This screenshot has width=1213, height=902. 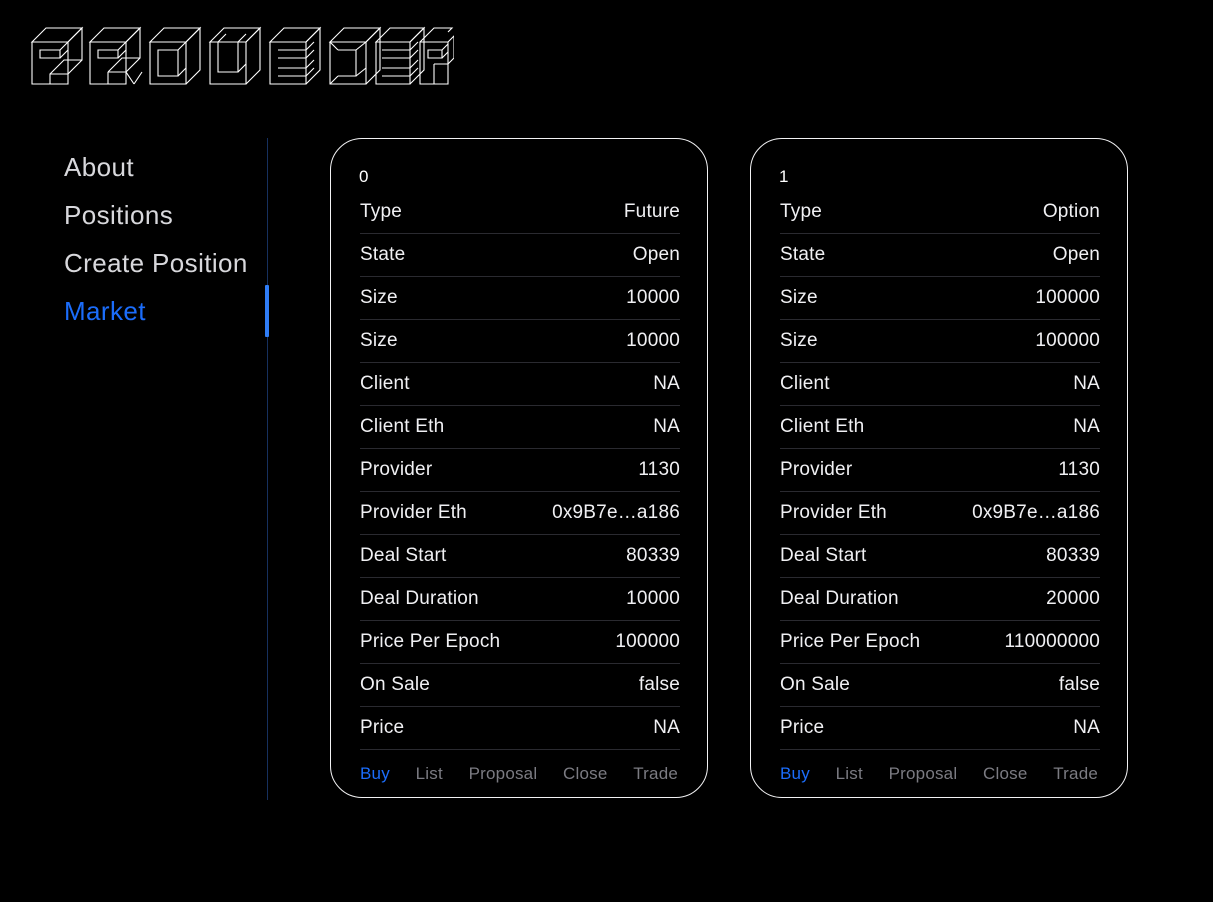 What do you see at coordinates (1052, 641) in the screenshot?
I see `row-value: 110000000` at bounding box center [1052, 641].